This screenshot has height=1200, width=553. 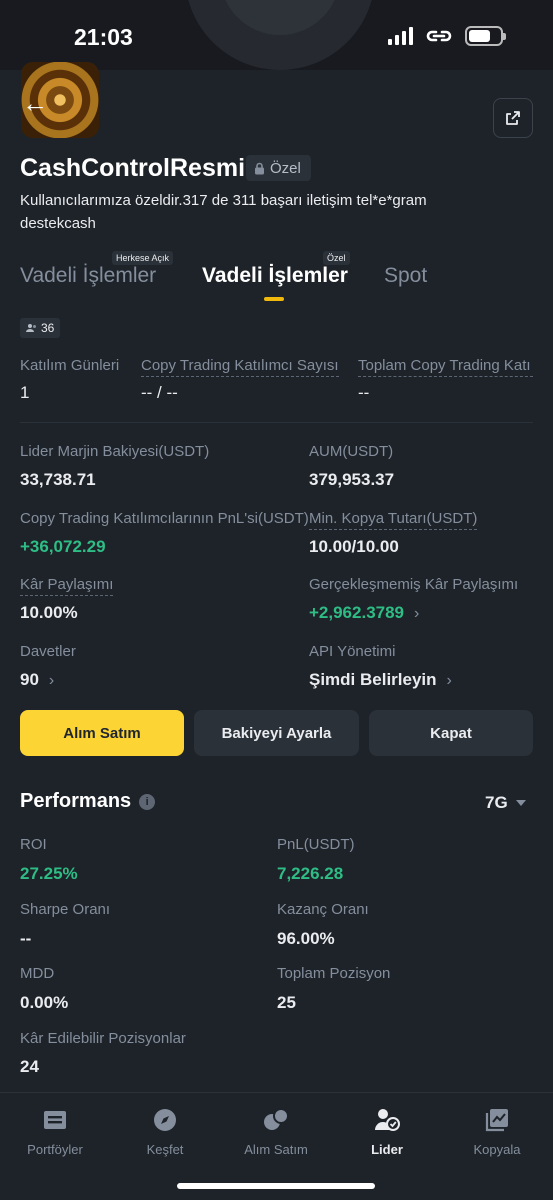 What do you see at coordinates (115, 451) in the screenshot?
I see `lead-margin-label: Lider Marjin Bakiyesi(USDT)` at bounding box center [115, 451].